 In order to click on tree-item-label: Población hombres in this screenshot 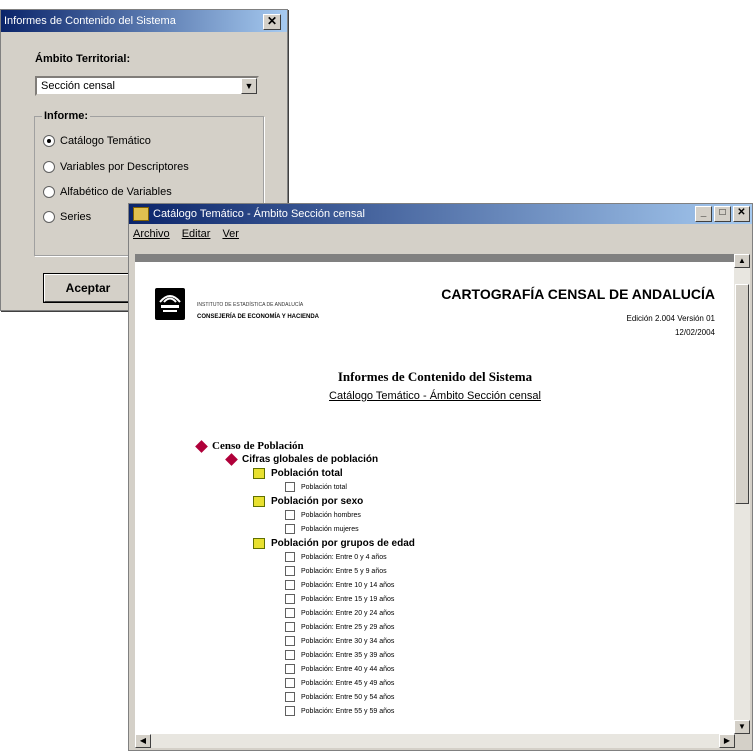, I will do `click(331, 515)`.